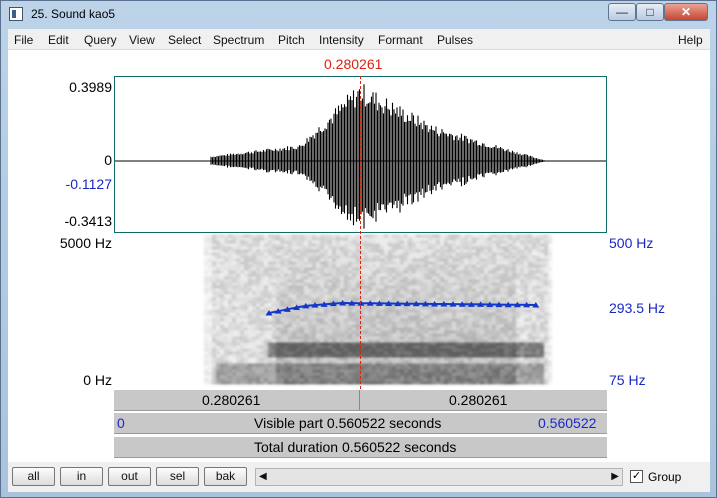 The image size is (717, 498). Describe the element at coordinates (615, 476) in the screenshot. I see `scroll-right-icon: ▶` at that location.